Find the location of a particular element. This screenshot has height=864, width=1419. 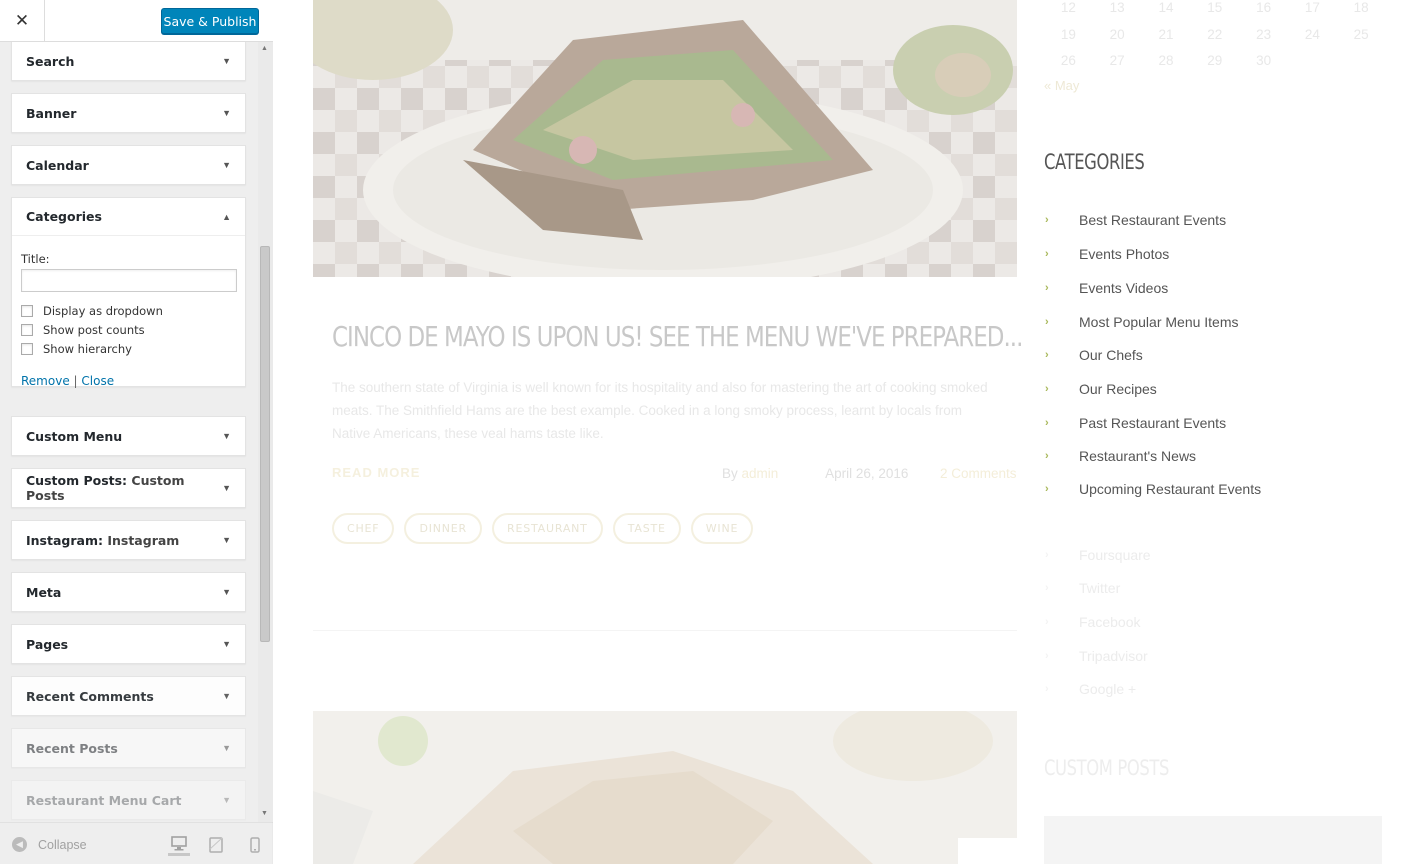

close-link: Close is located at coordinates (97, 381).